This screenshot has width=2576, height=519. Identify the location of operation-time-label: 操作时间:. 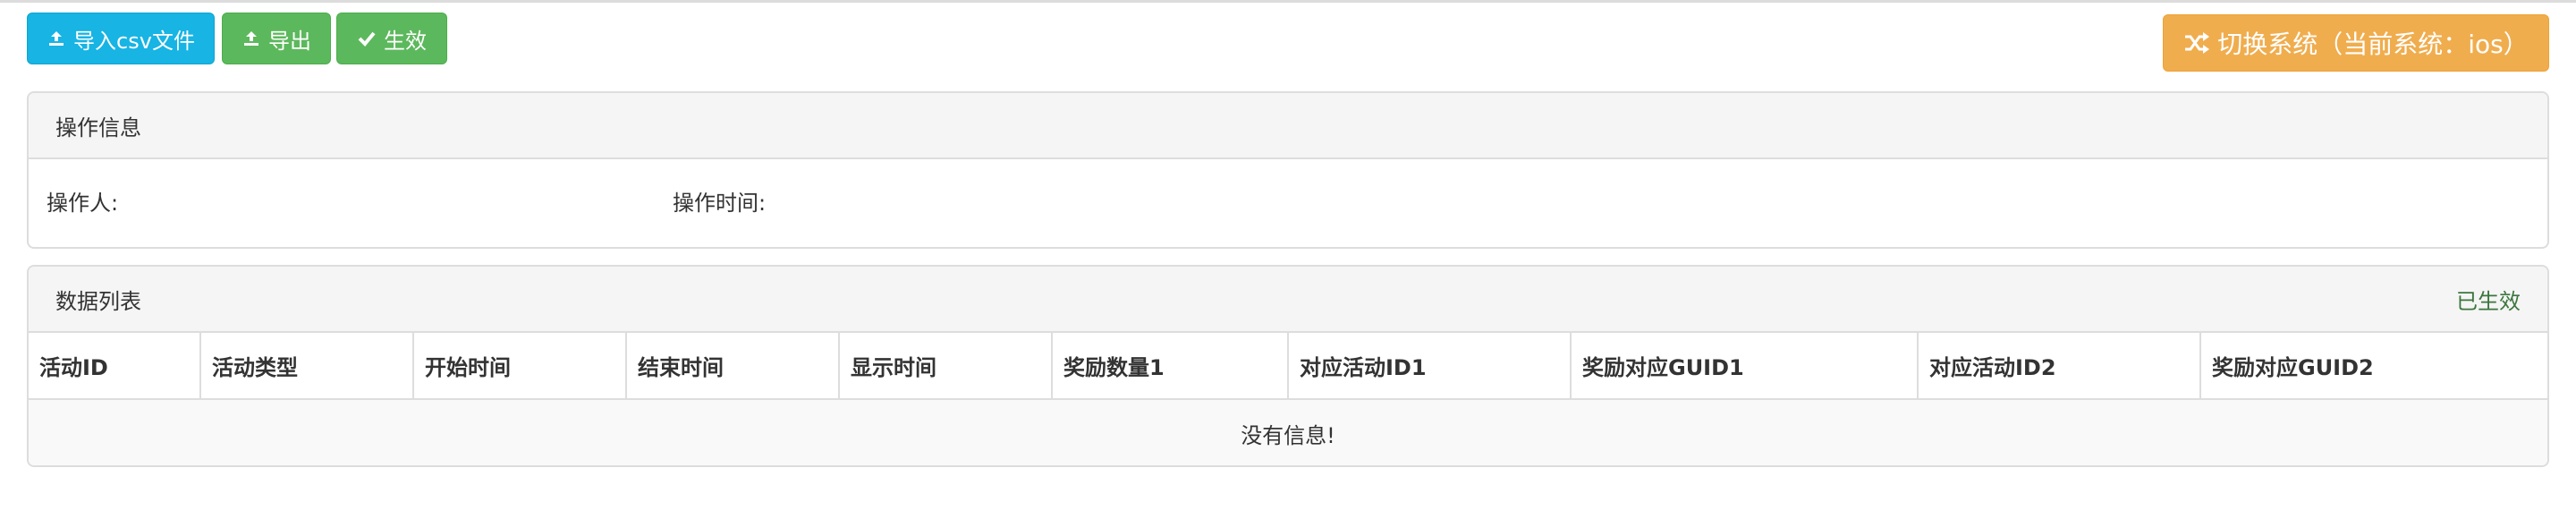
(720, 203).